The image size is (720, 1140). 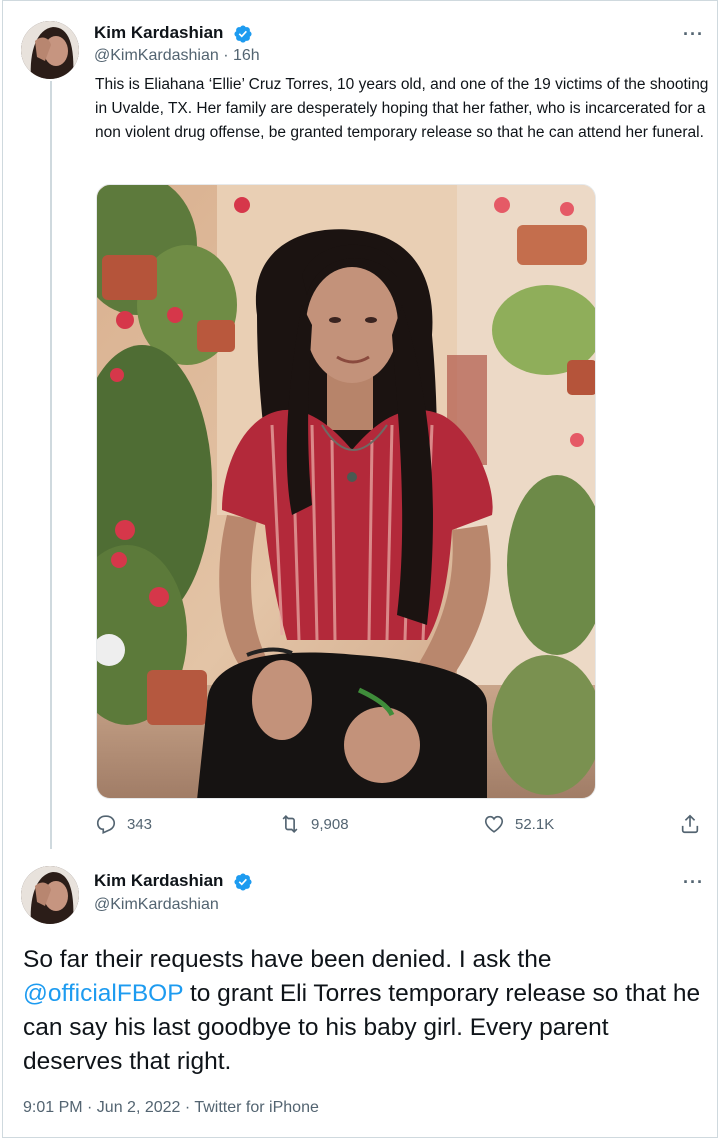 What do you see at coordinates (140, 824) in the screenshot?
I see `reply-count: 343` at bounding box center [140, 824].